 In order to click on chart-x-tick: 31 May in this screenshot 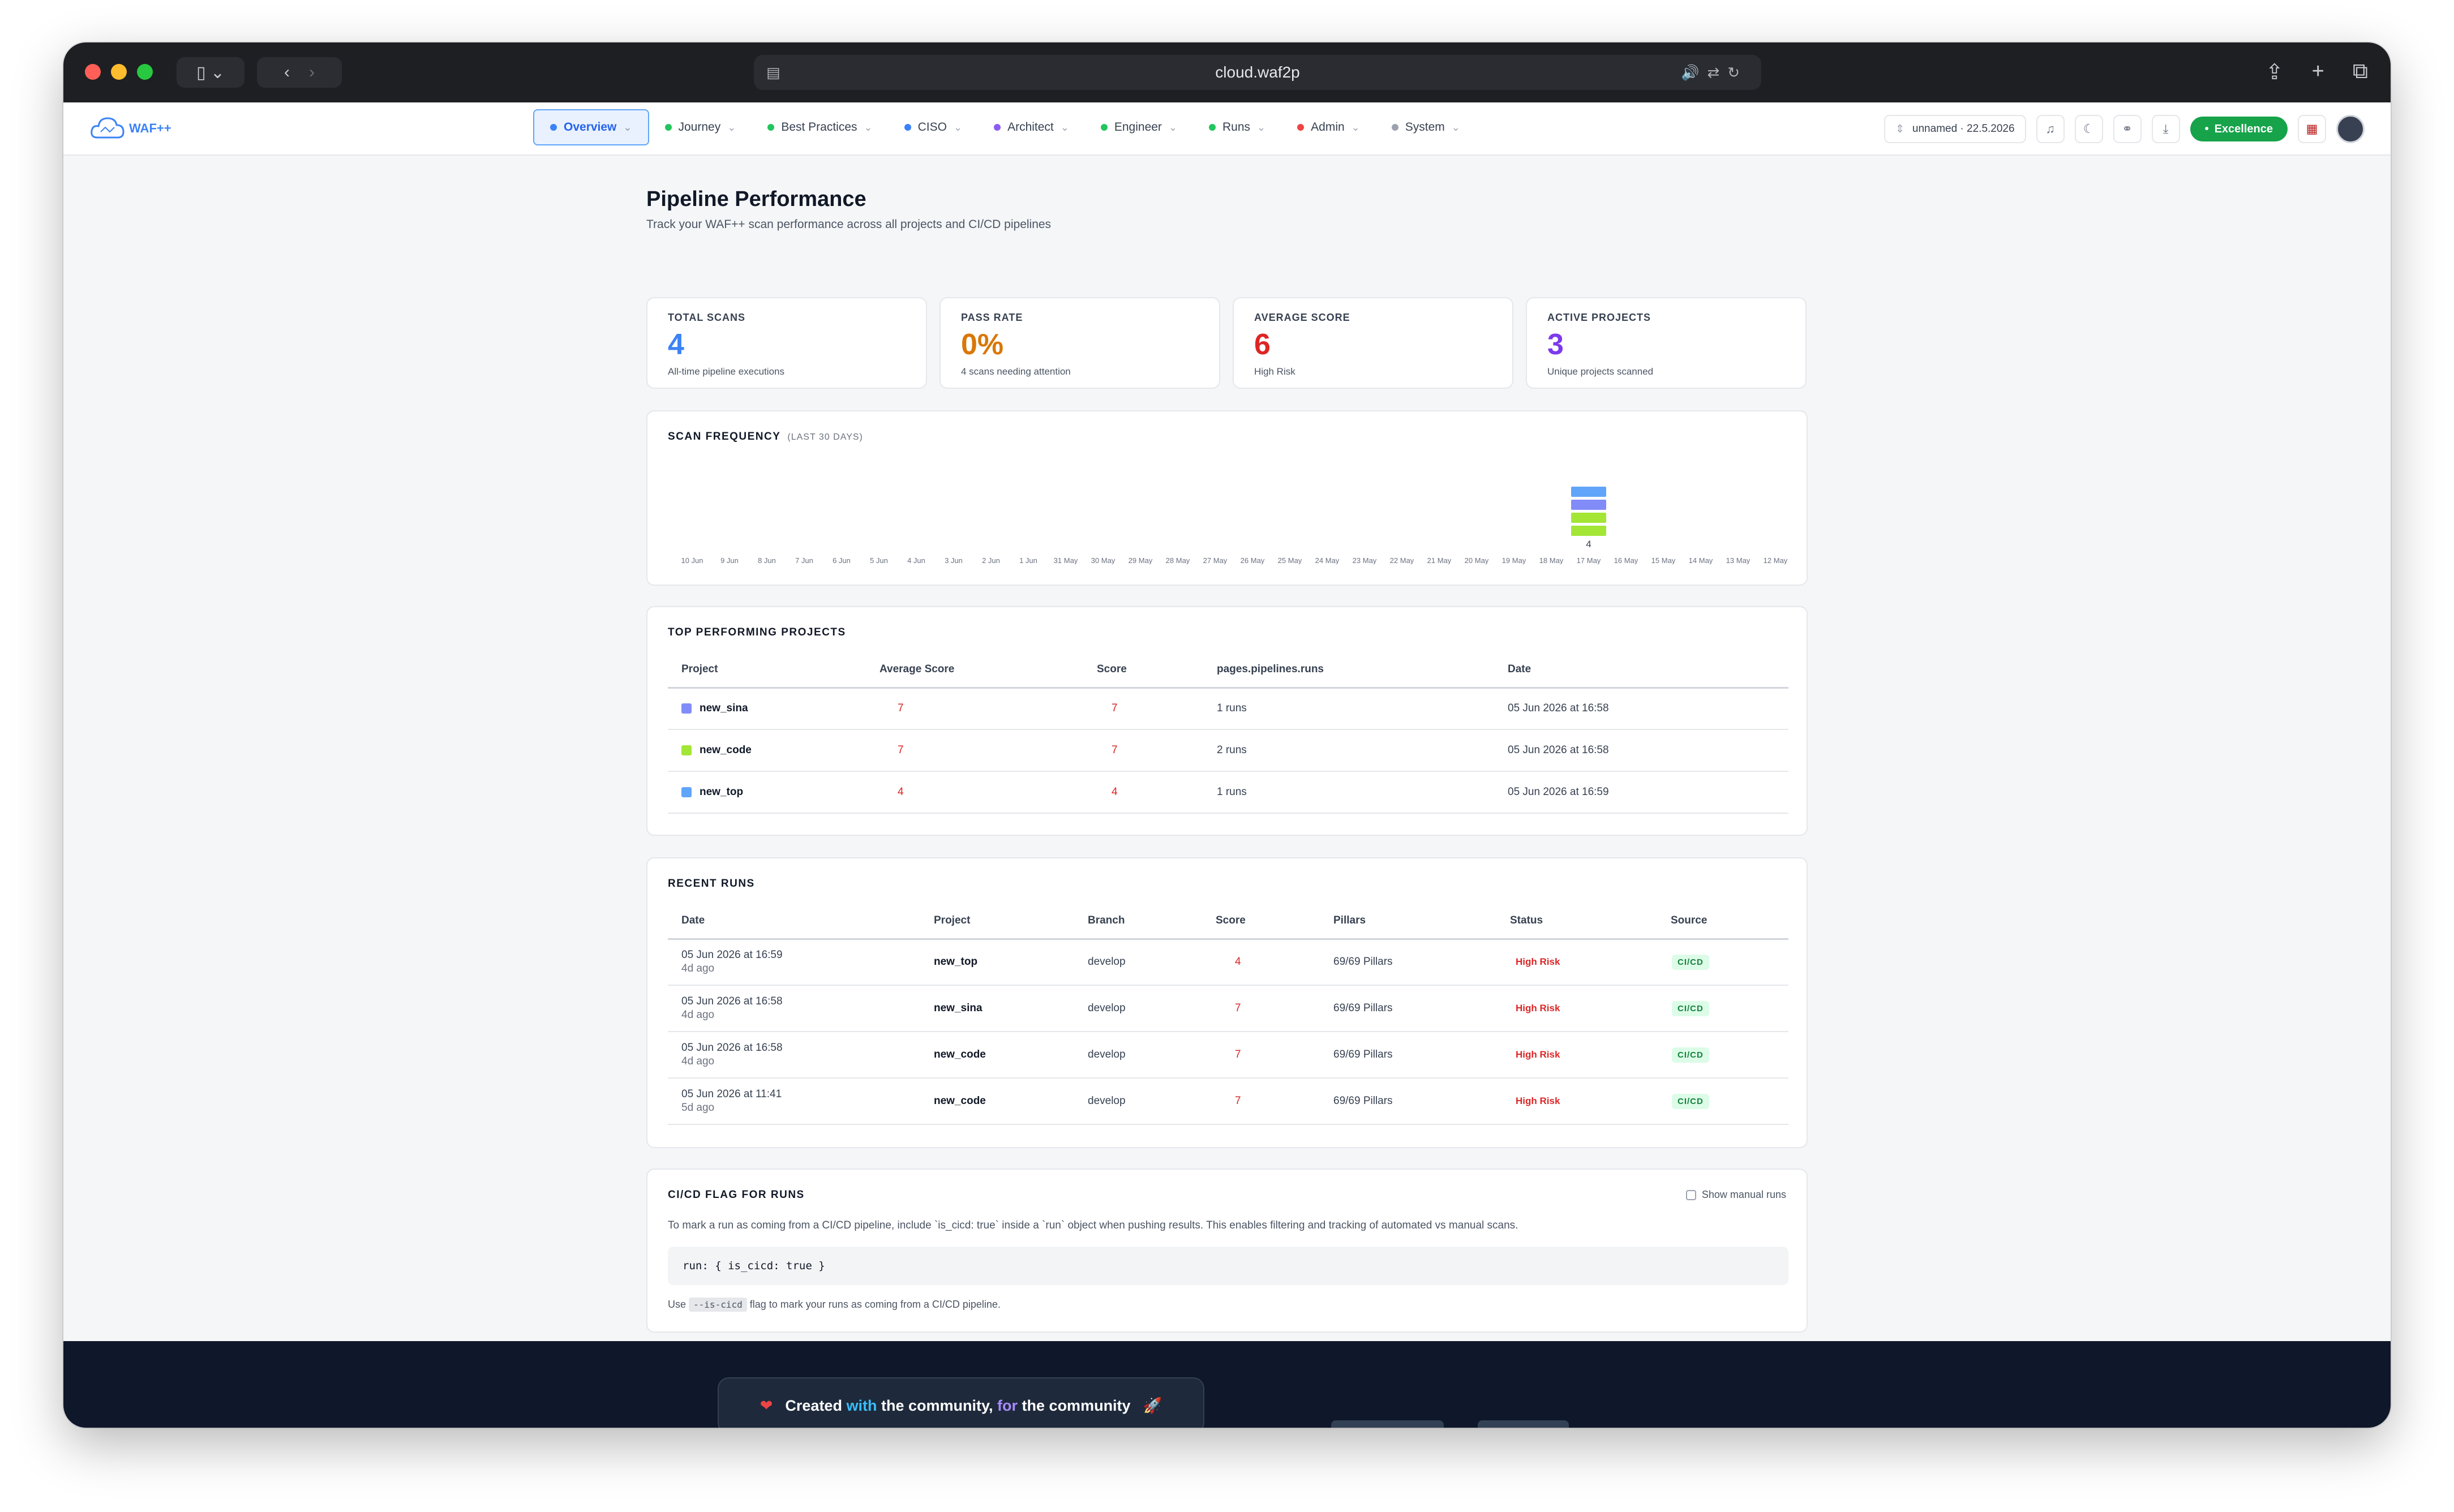, I will do `click(1066, 560)`.